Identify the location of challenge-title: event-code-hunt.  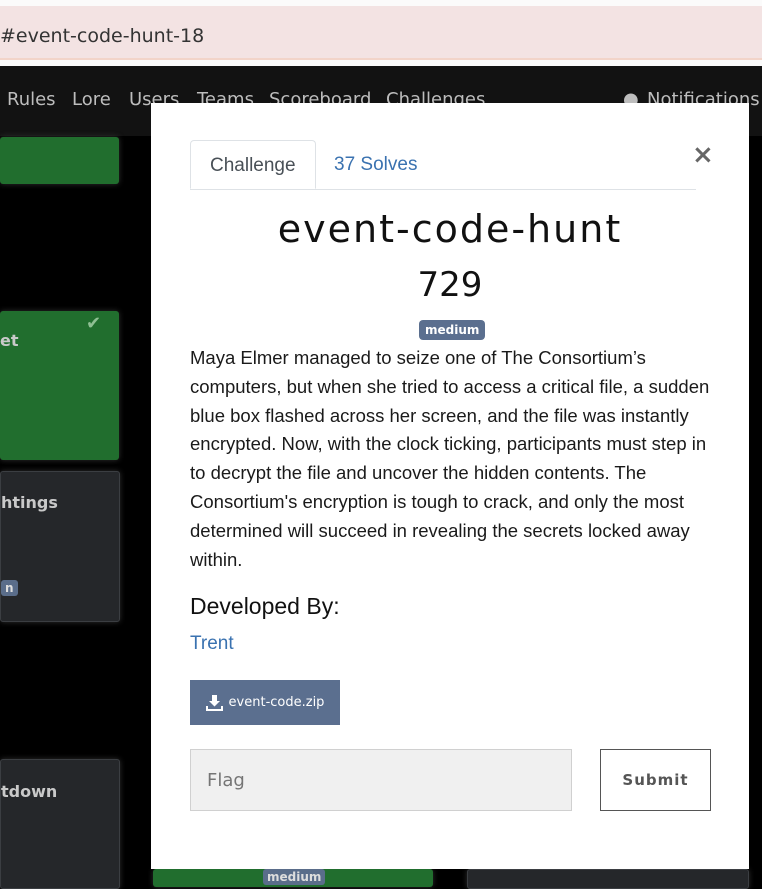
(450, 229).